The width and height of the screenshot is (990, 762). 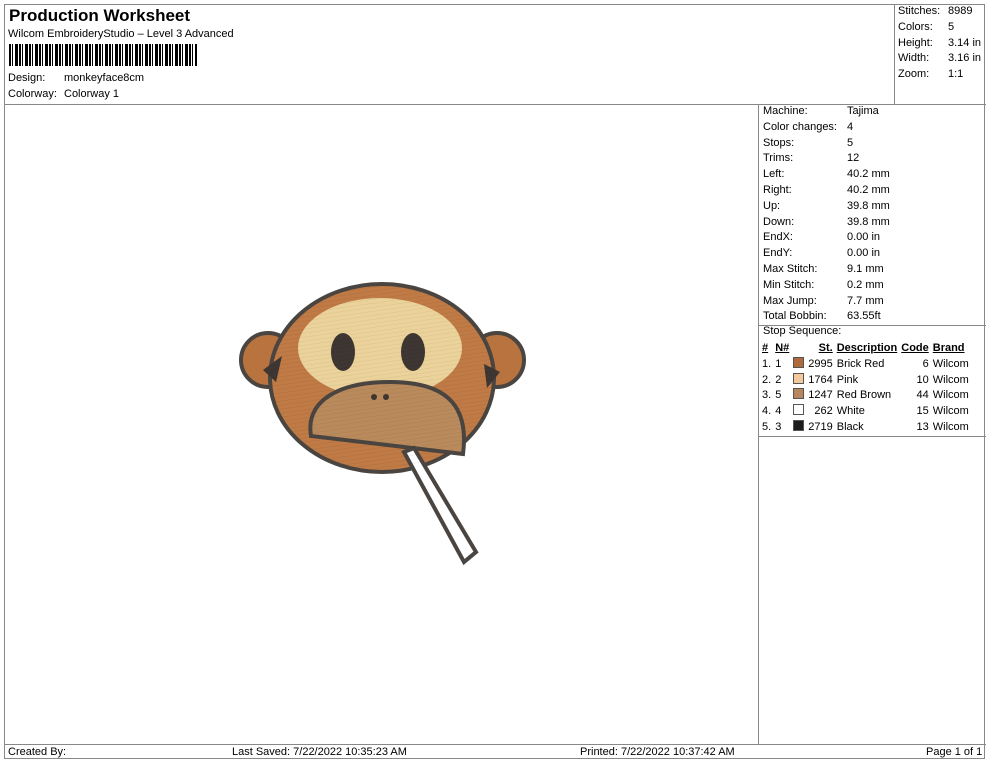 I want to click on row-code: 13, so click(x=922, y=426).